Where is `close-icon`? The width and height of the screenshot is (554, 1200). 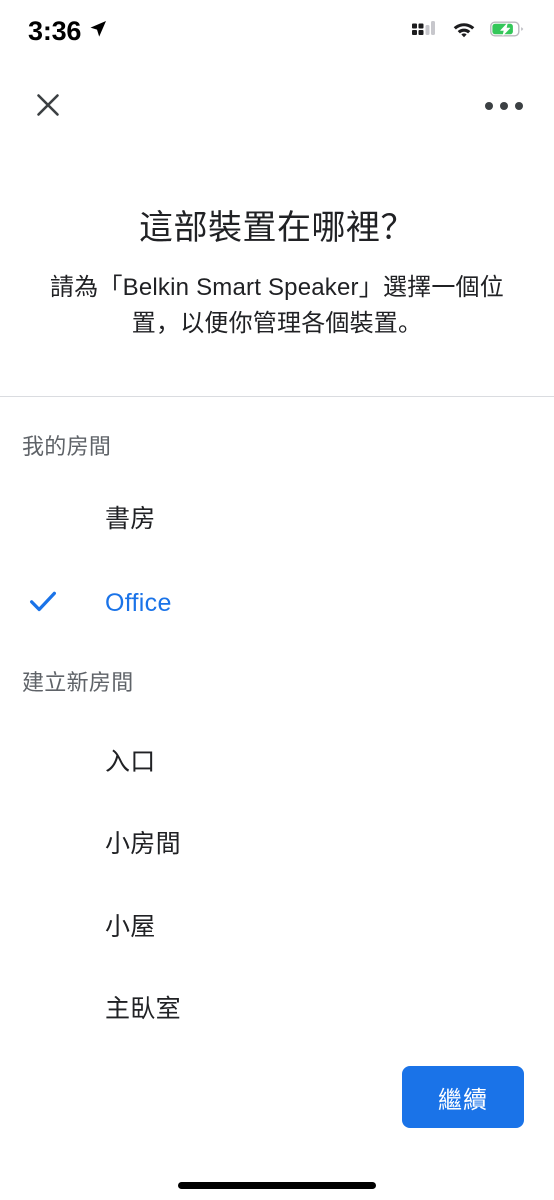 close-icon is located at coordinates (48, 106).